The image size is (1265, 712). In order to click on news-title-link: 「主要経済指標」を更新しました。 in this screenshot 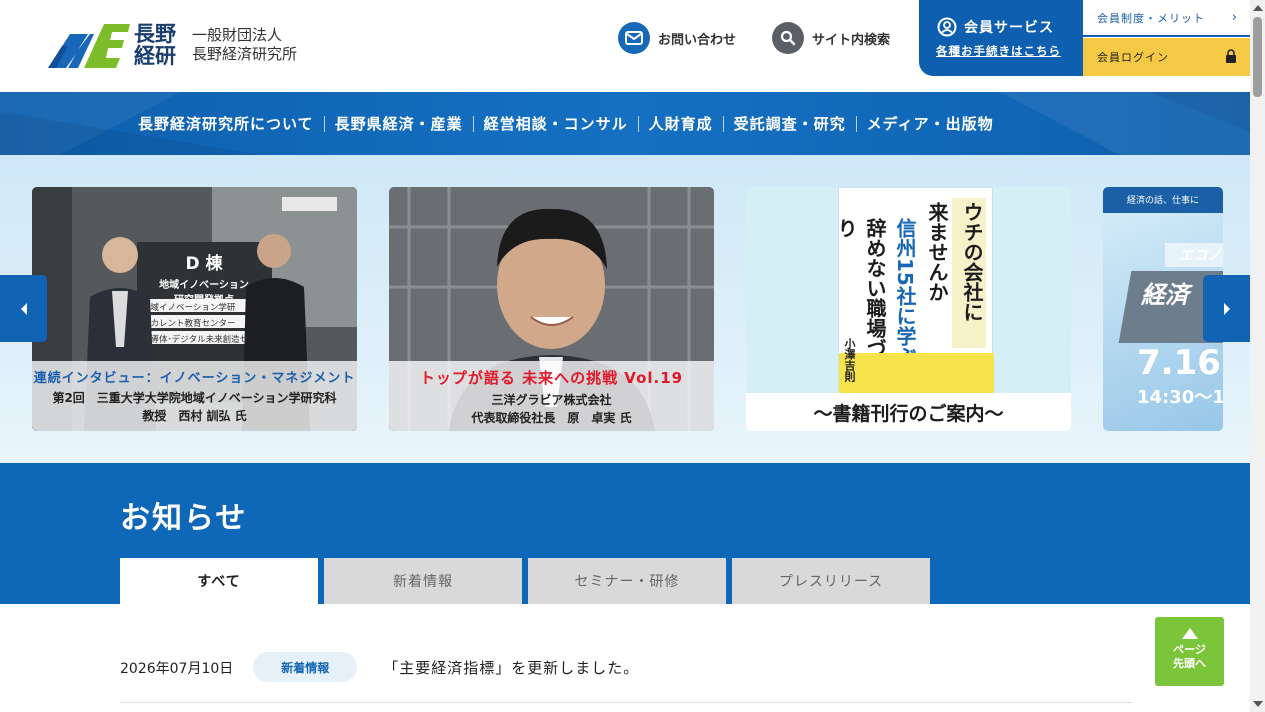, I will do `click(511, 667)`.